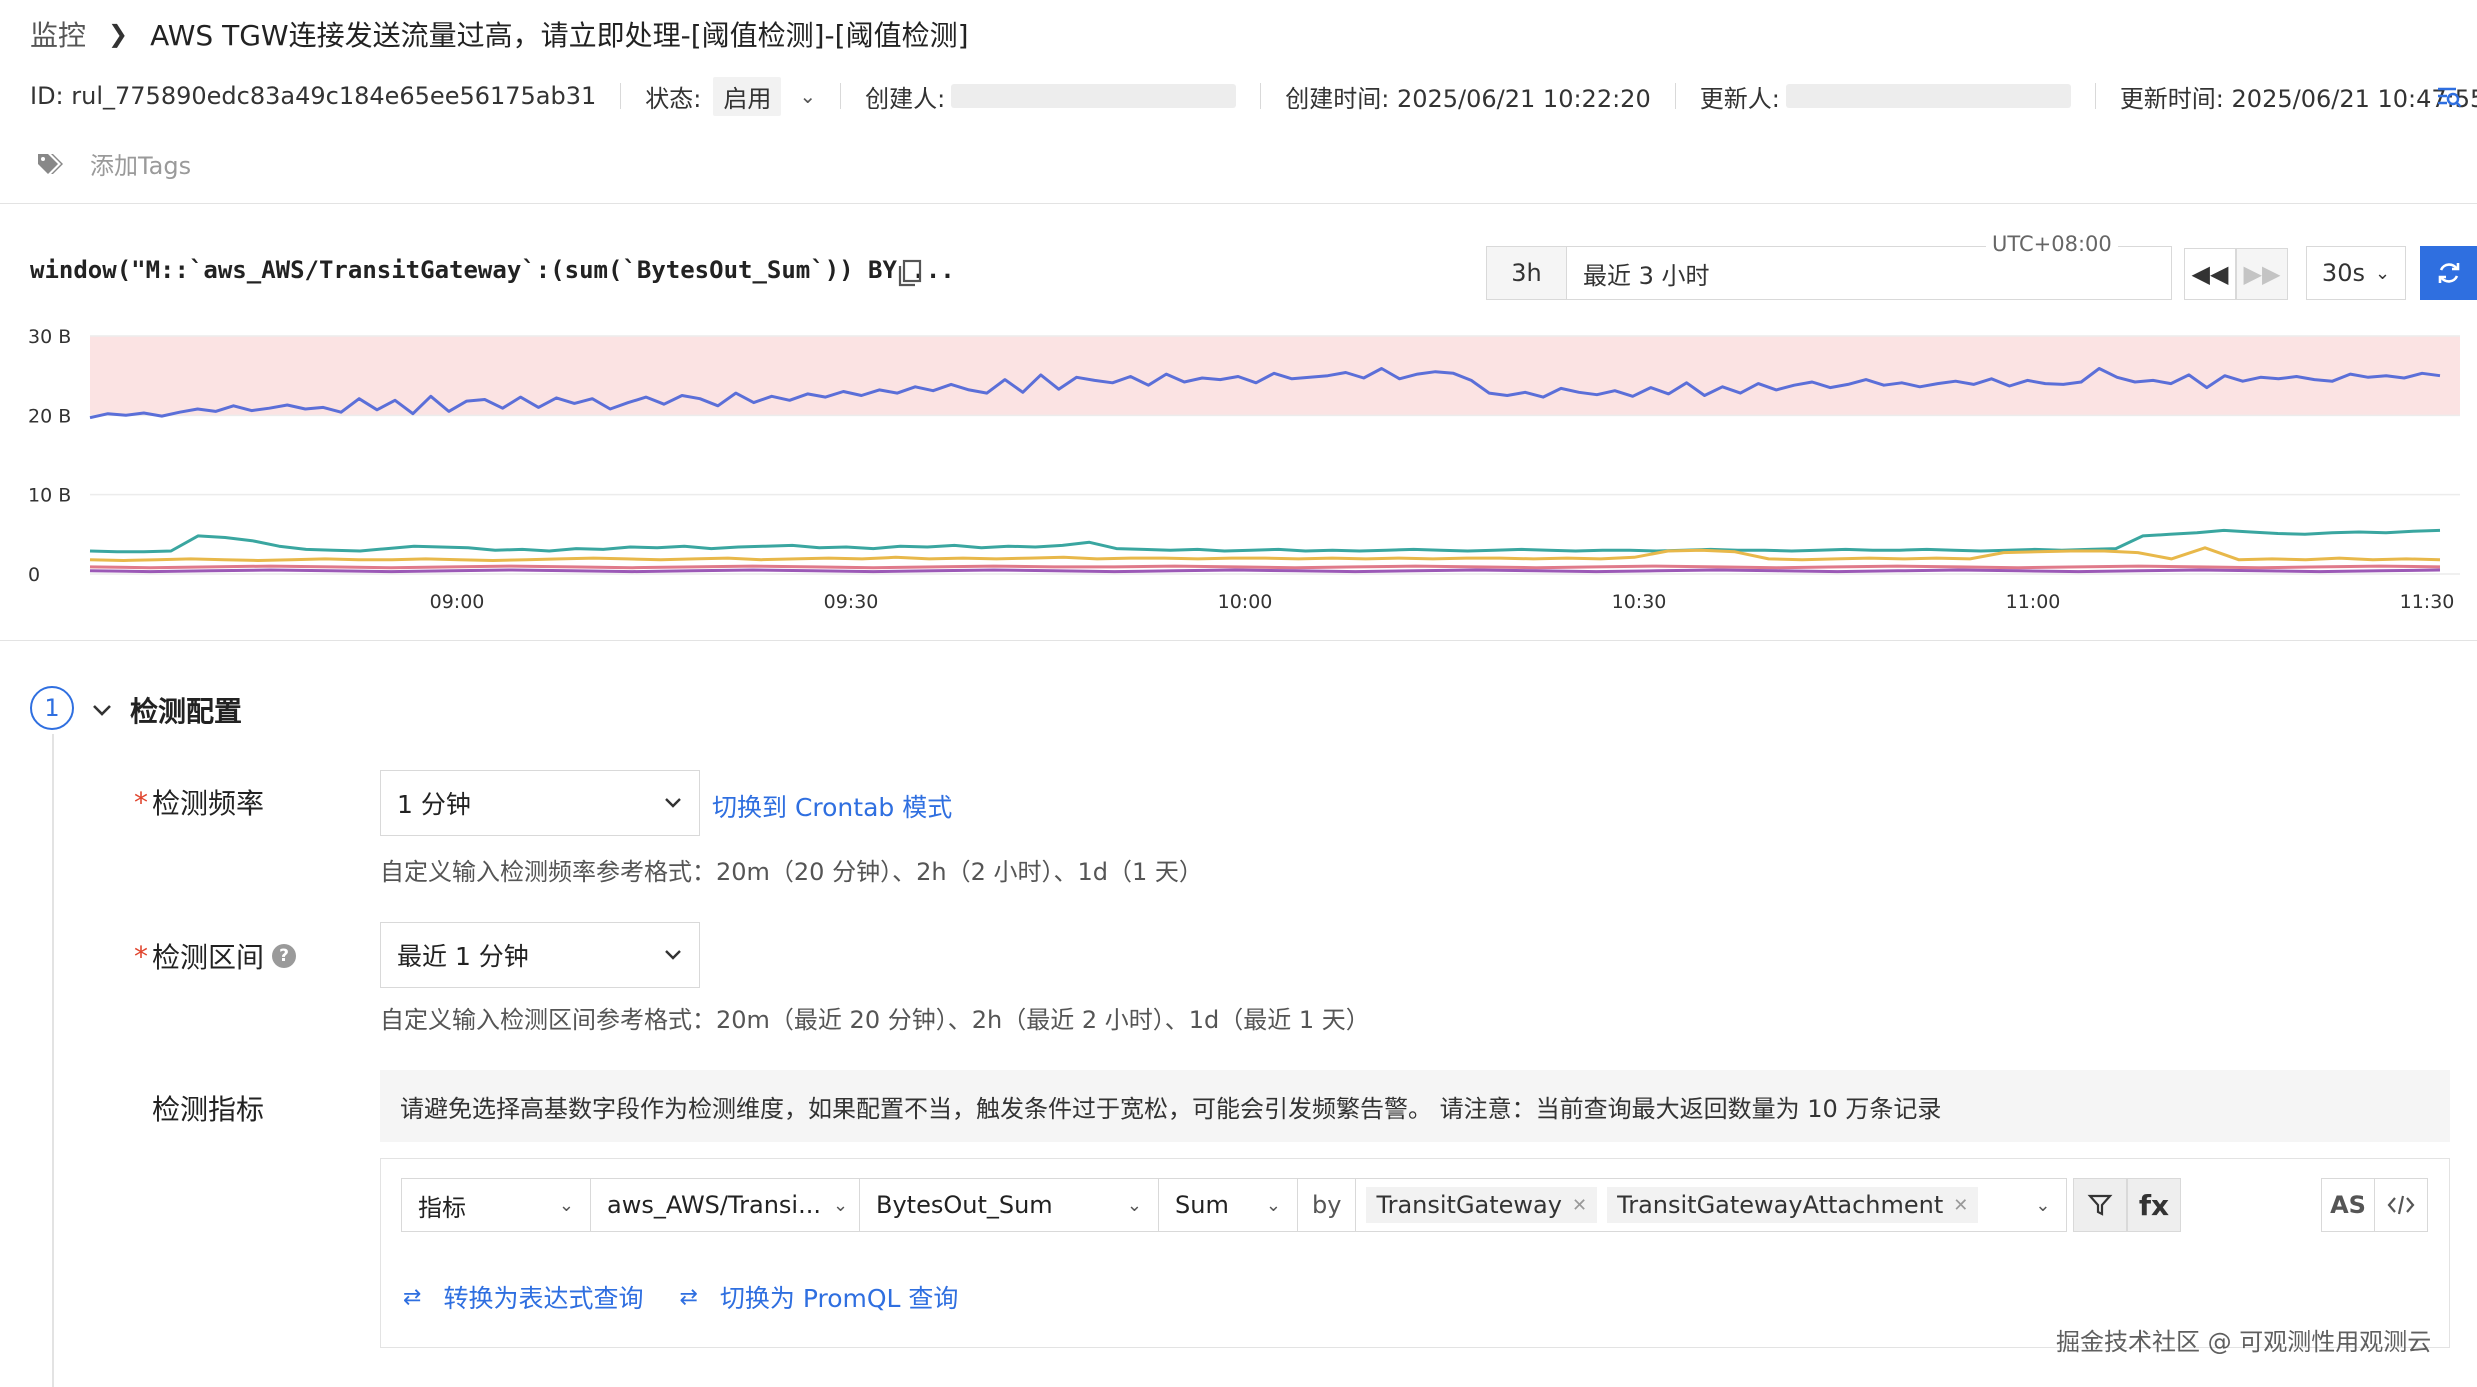 The width and height of the screenshot is (2477, 1387). What do you see at coordinates (463, 956) in the screenshot?
I see `interval-value: 最近 1 分钟` at bounding box center [463, 956].